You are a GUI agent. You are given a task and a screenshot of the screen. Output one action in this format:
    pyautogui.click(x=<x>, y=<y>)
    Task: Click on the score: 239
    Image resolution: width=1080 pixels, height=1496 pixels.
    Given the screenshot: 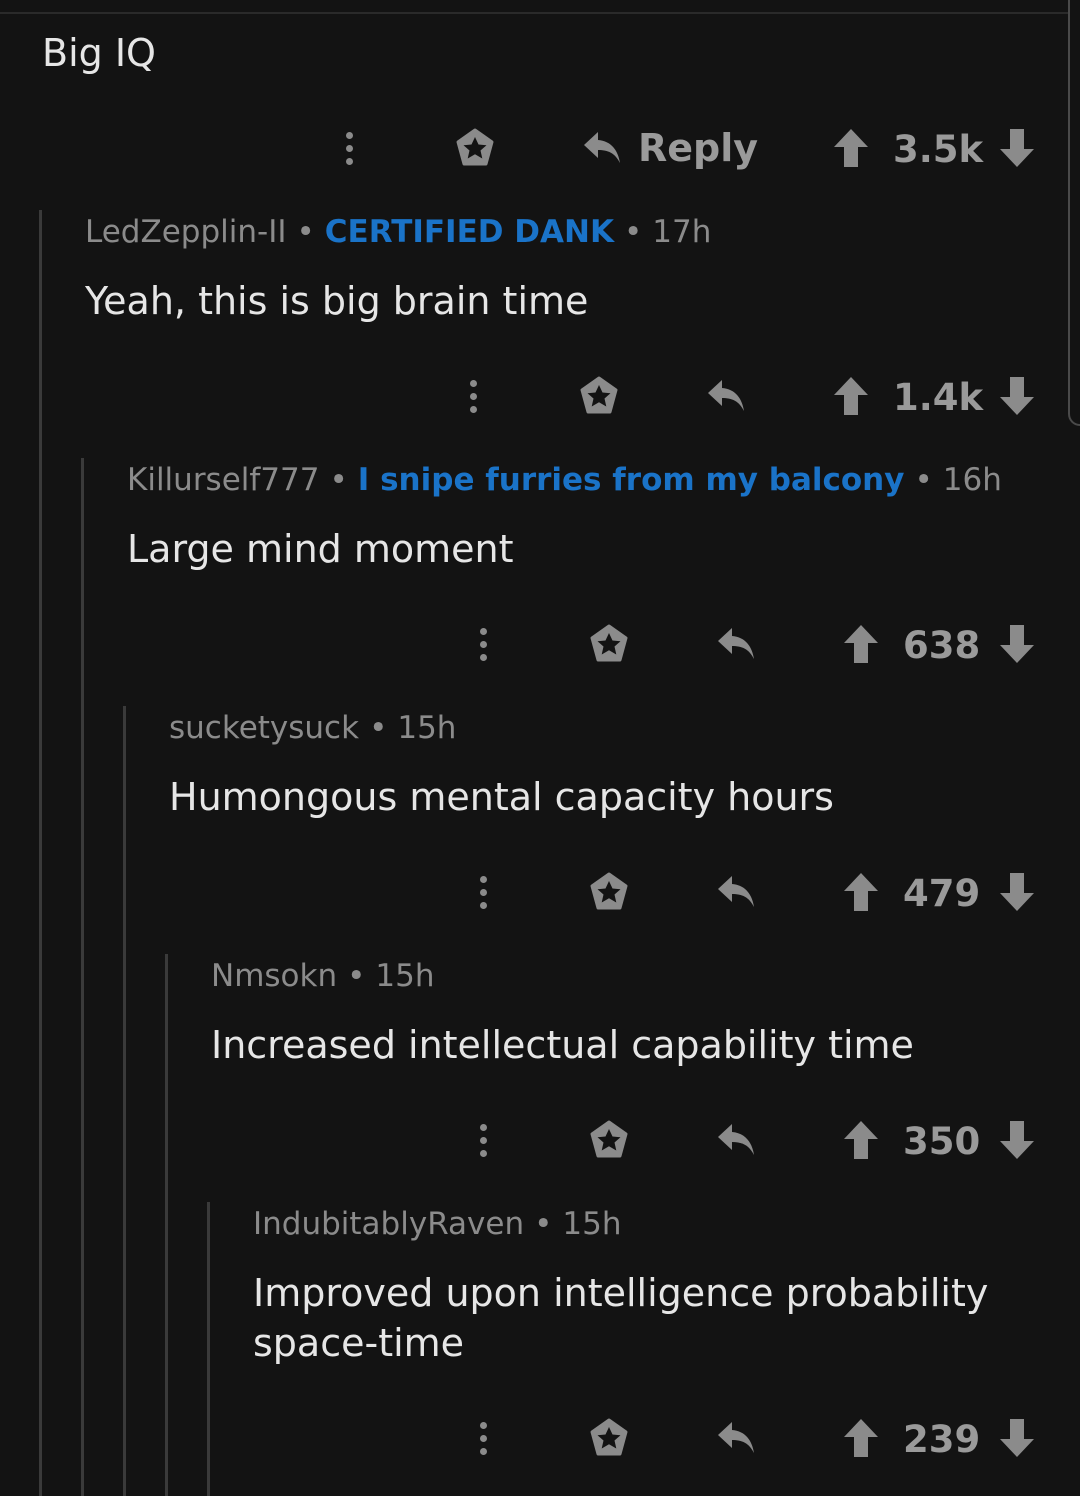 What is the action you would take?
    pyautogui.click(x=942, y=1439)
    